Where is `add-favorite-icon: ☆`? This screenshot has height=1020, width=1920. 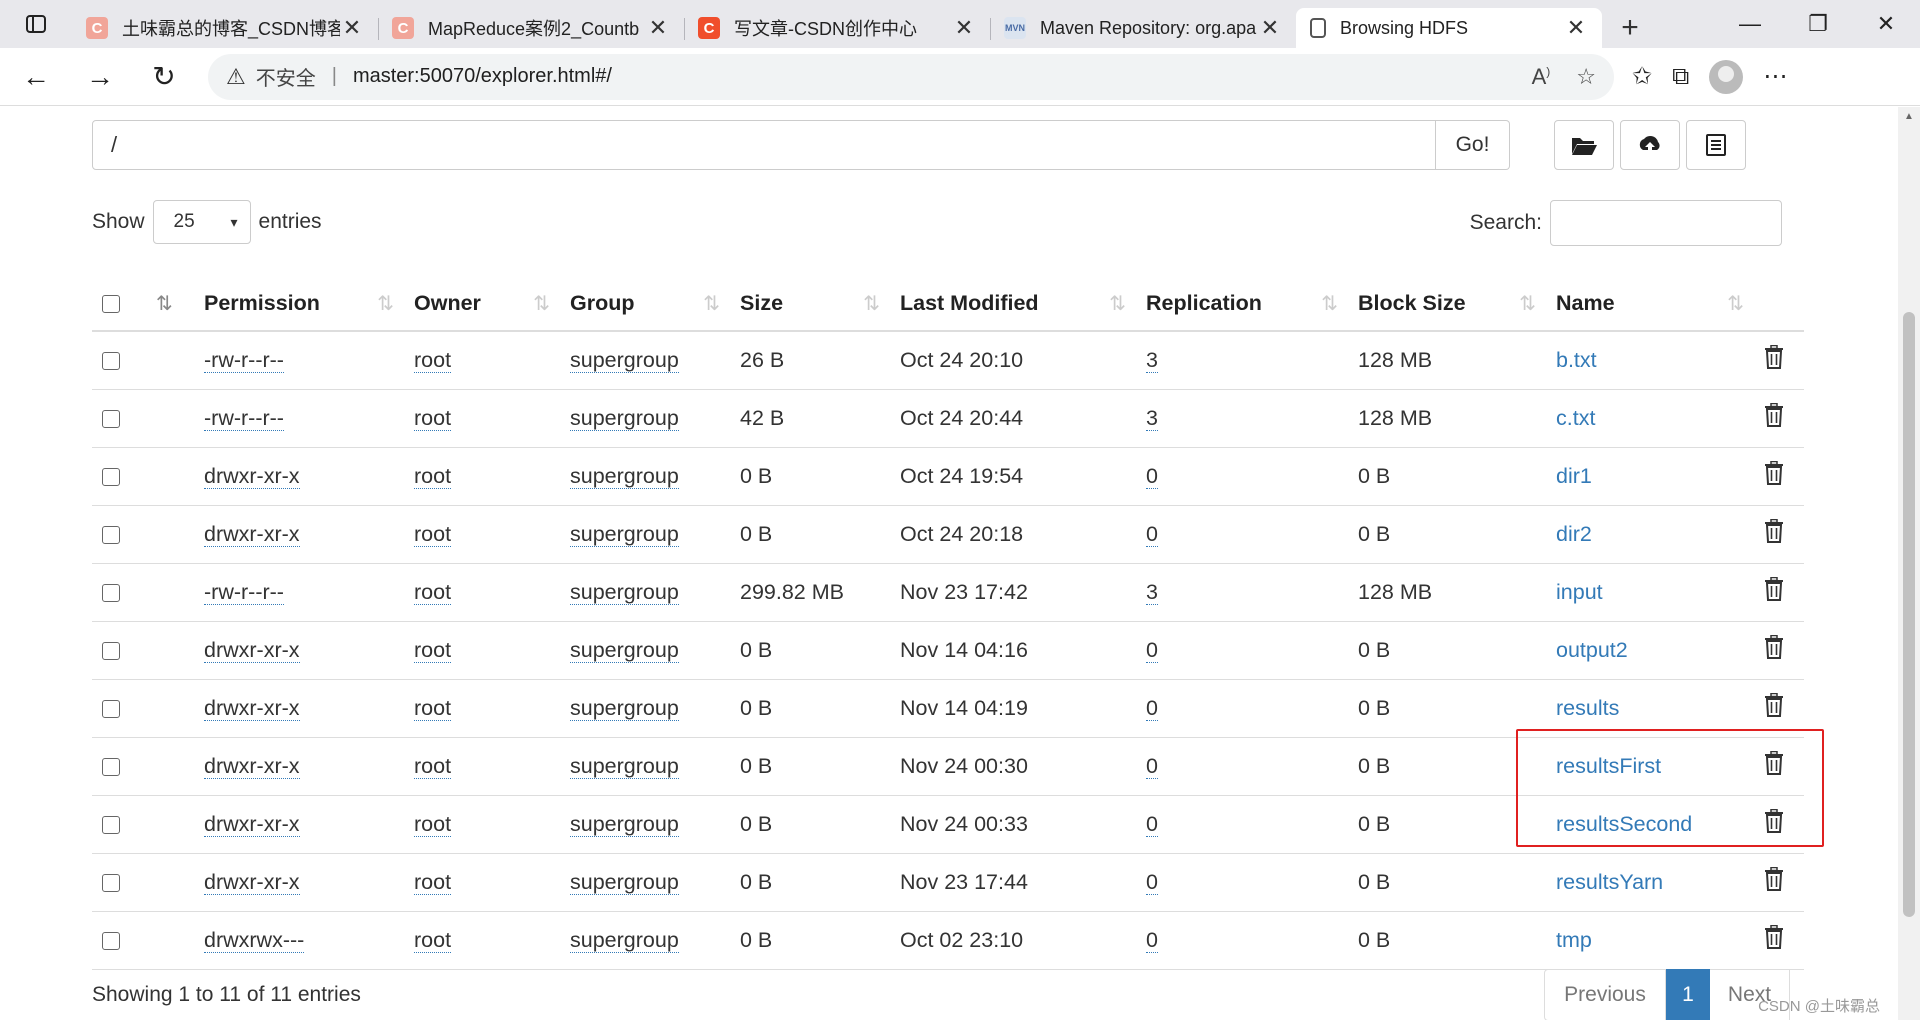
add-favorite-icon: ☆ is located at coordinates (1586, 77).